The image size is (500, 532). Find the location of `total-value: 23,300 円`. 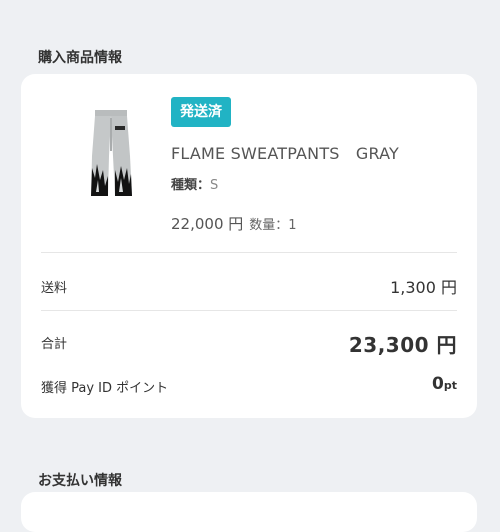

total-value: 23,300 円 is located at coordinates (402, 345).